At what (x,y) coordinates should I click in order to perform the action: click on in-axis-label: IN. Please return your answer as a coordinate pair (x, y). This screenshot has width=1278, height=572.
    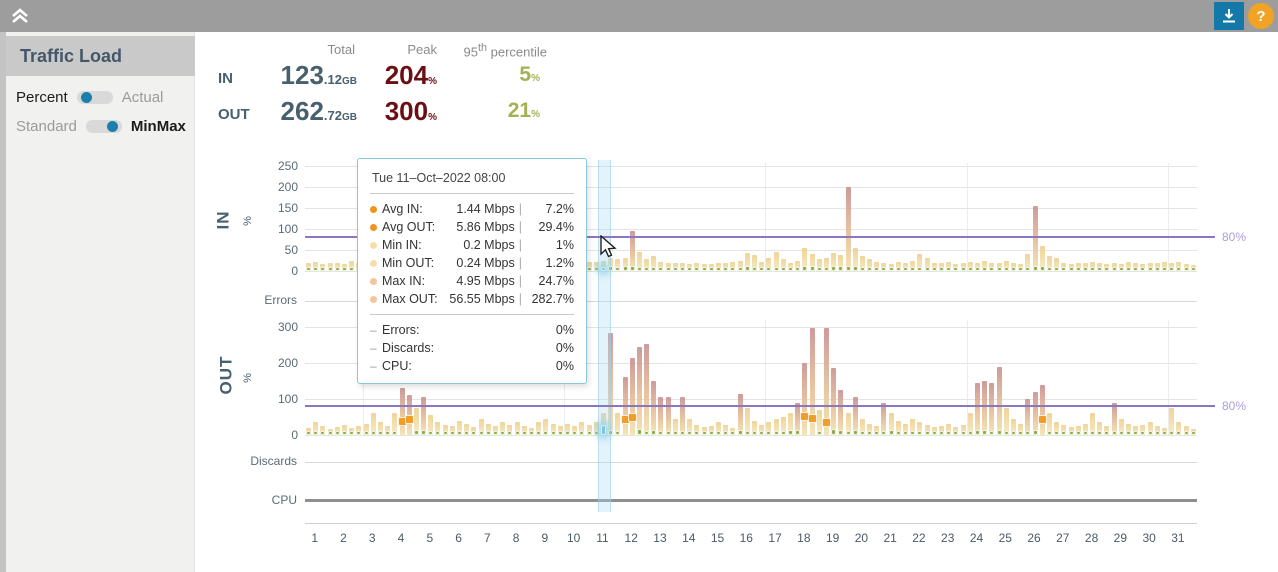
    Looking at the image, I should click on (223, 220).